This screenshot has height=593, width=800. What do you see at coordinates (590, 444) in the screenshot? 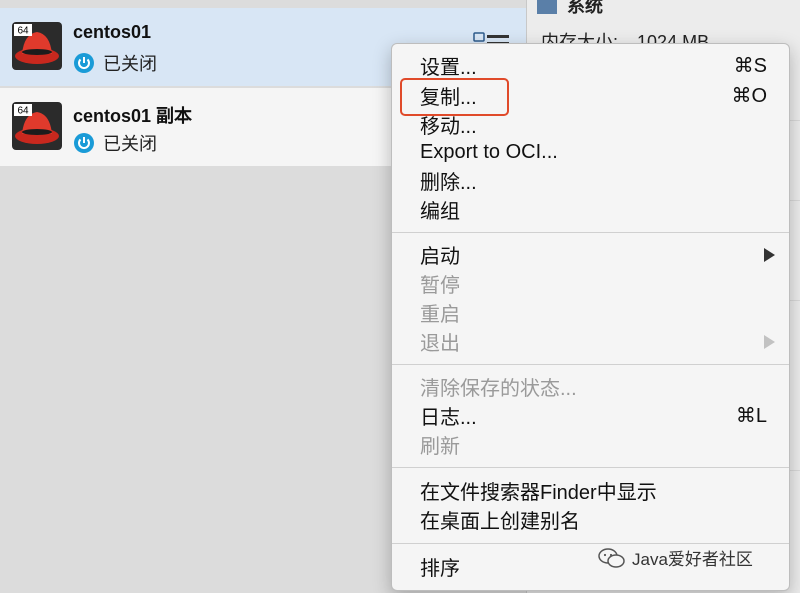
I see `menu-item-refresh: 刷新` at bounding box center [590, 444].